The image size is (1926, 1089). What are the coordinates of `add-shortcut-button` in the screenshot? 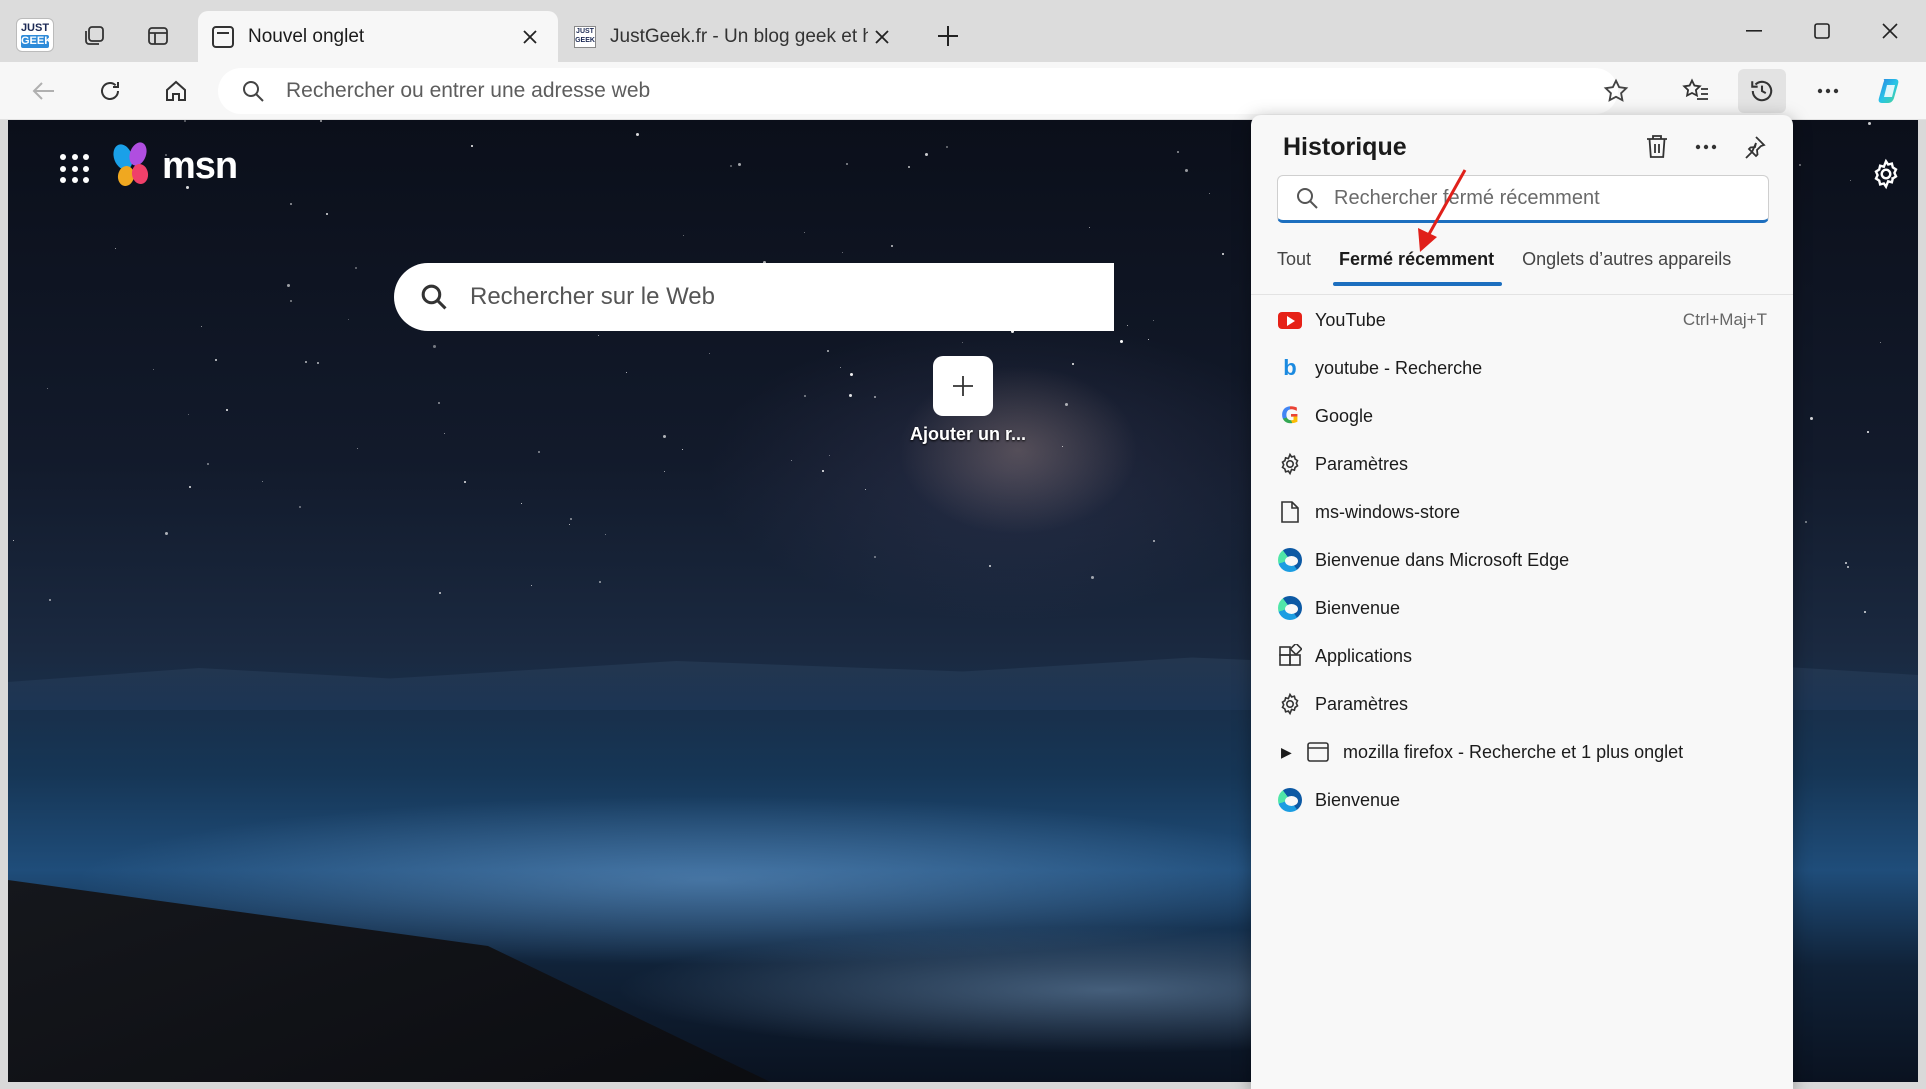 It's located at (963, 386).